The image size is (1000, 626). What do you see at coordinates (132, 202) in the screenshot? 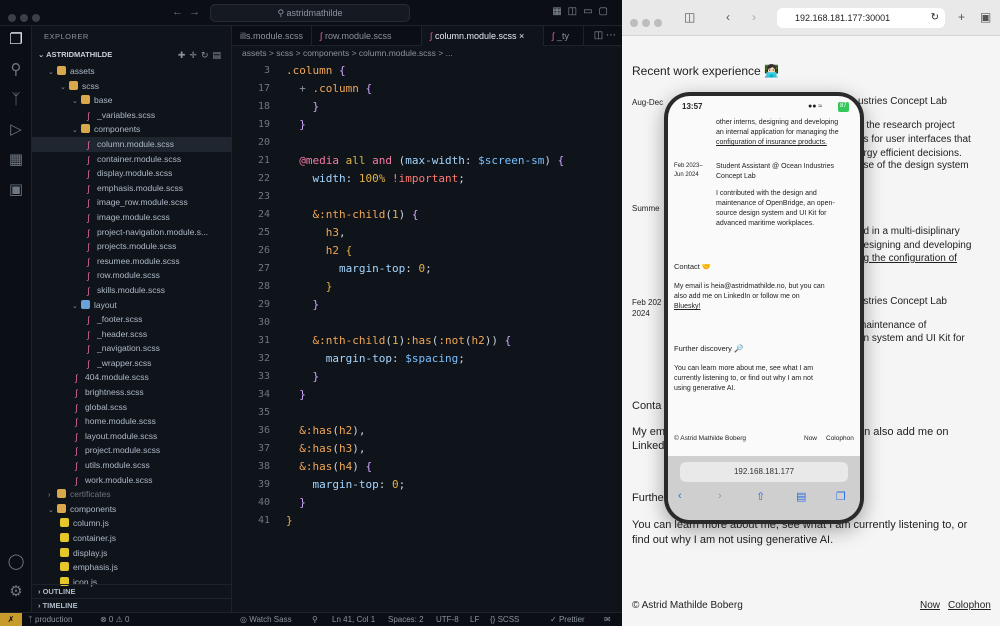
I see `tree-file: ∫ image_row.module.scss` at bounding box center [132, 202].